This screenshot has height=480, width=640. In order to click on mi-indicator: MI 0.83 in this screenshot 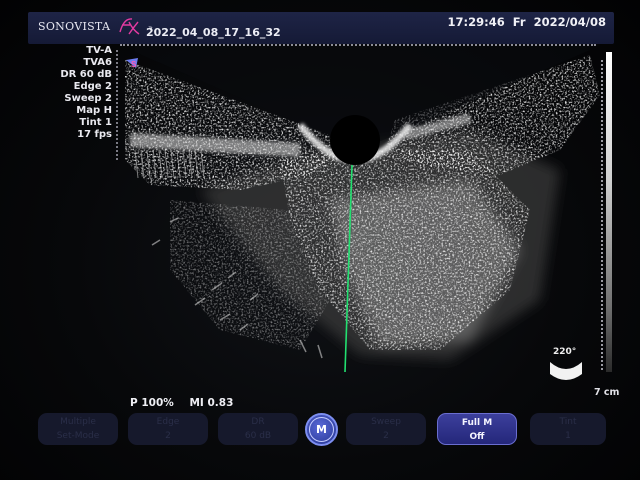, I will do `click(211, 403)`.